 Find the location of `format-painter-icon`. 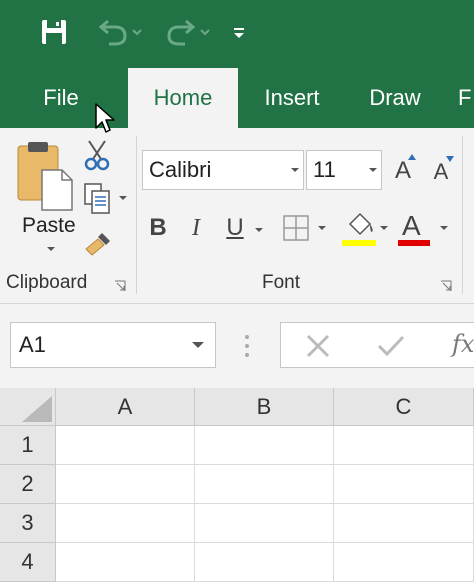

format-painter-icon is located at coordinates (97, 244).